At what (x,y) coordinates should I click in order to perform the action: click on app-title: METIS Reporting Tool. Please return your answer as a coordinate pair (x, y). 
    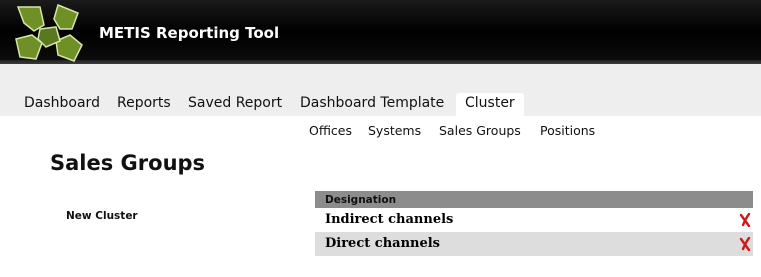
    Looking at the image, I should click on (189, 33).